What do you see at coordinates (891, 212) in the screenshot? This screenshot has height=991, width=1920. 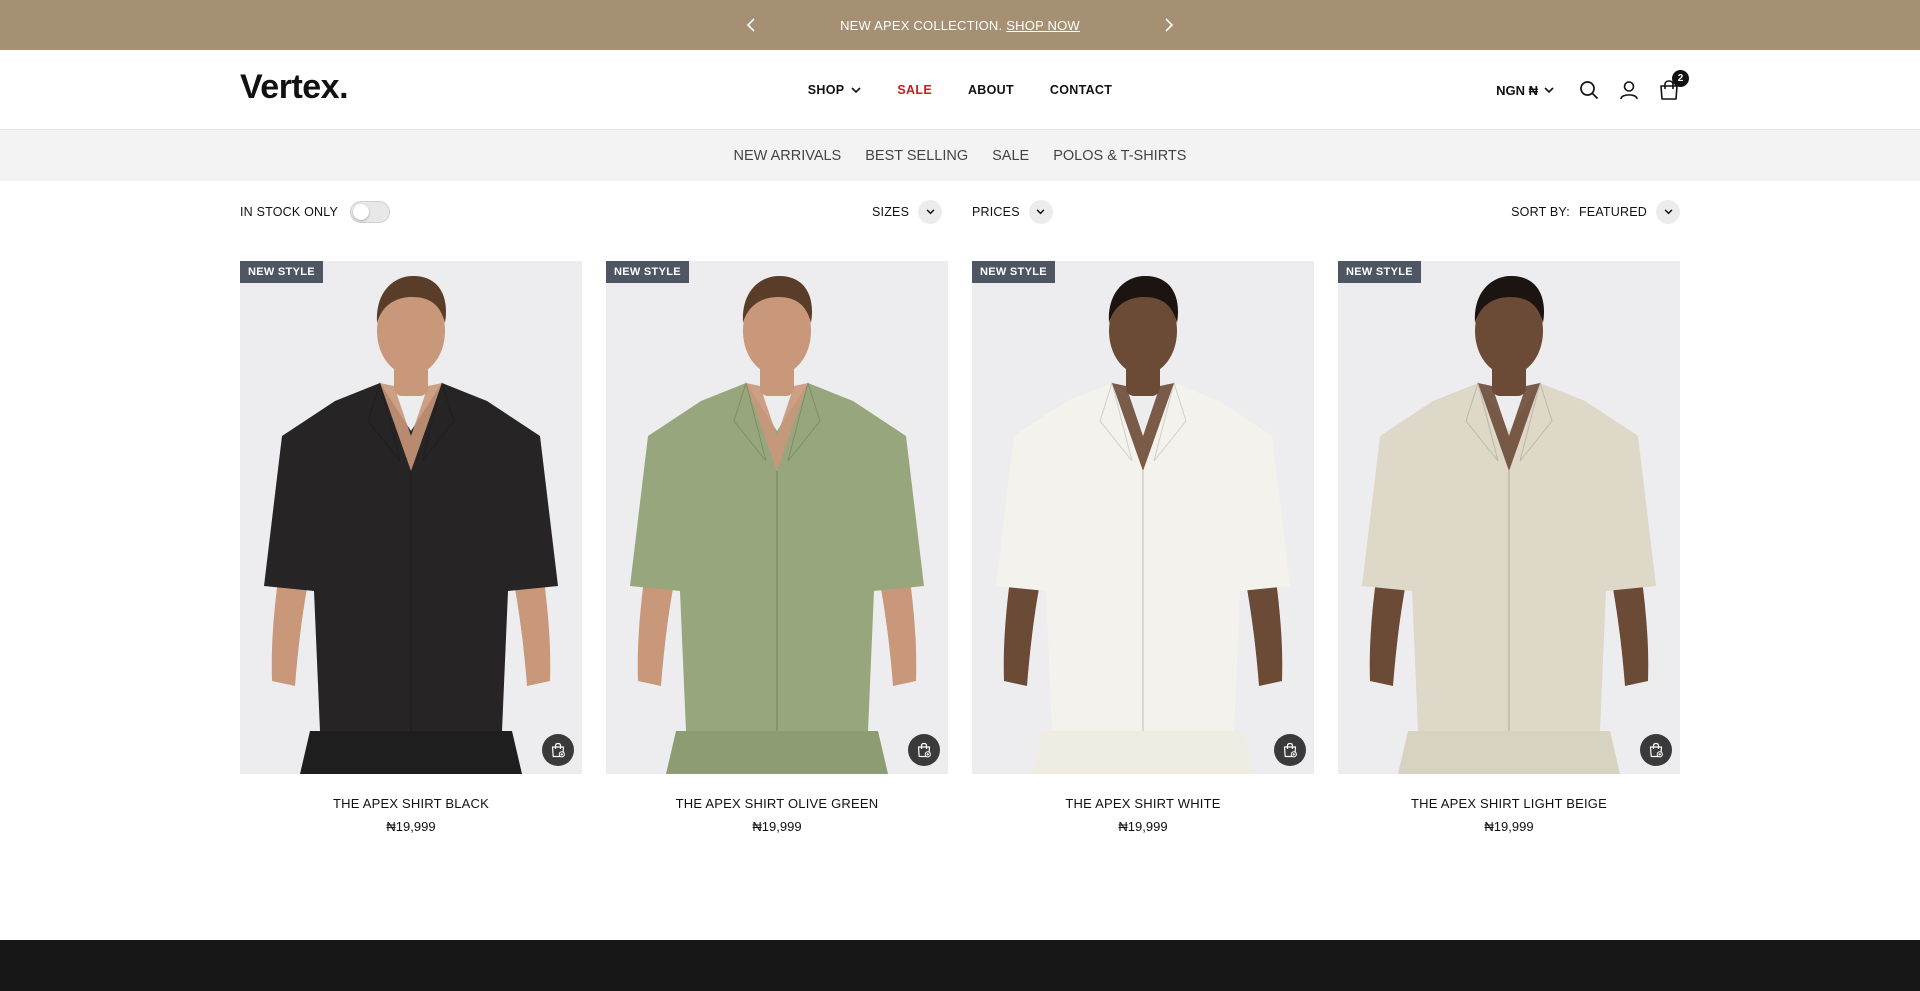 I see `sizes-label: SIZES` at bounding box center [891, 212].